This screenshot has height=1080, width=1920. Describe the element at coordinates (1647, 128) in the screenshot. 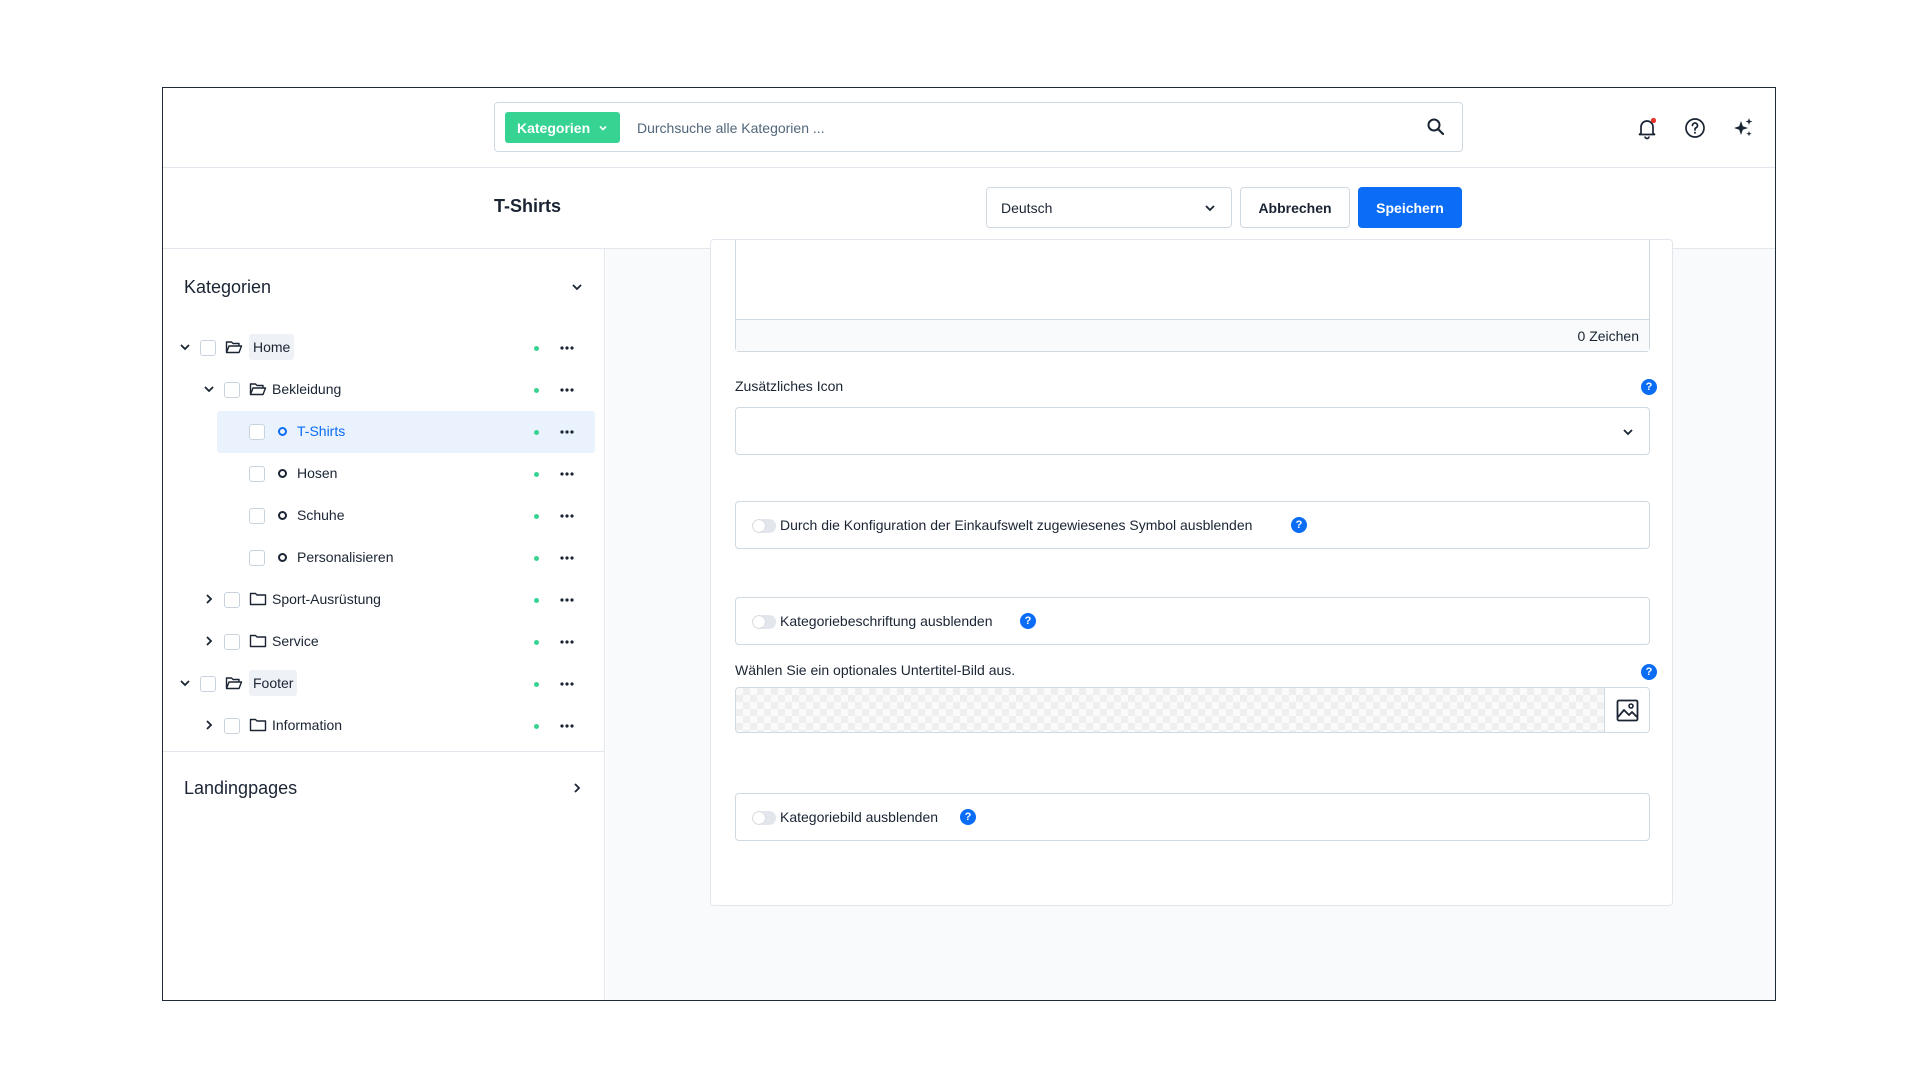

I see `bell-icon` at that location.